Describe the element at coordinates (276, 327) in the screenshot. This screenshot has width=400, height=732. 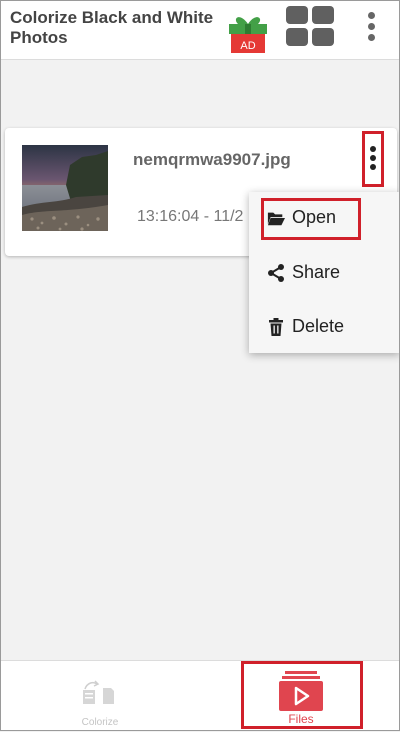
I see `trash-icon` at that location.